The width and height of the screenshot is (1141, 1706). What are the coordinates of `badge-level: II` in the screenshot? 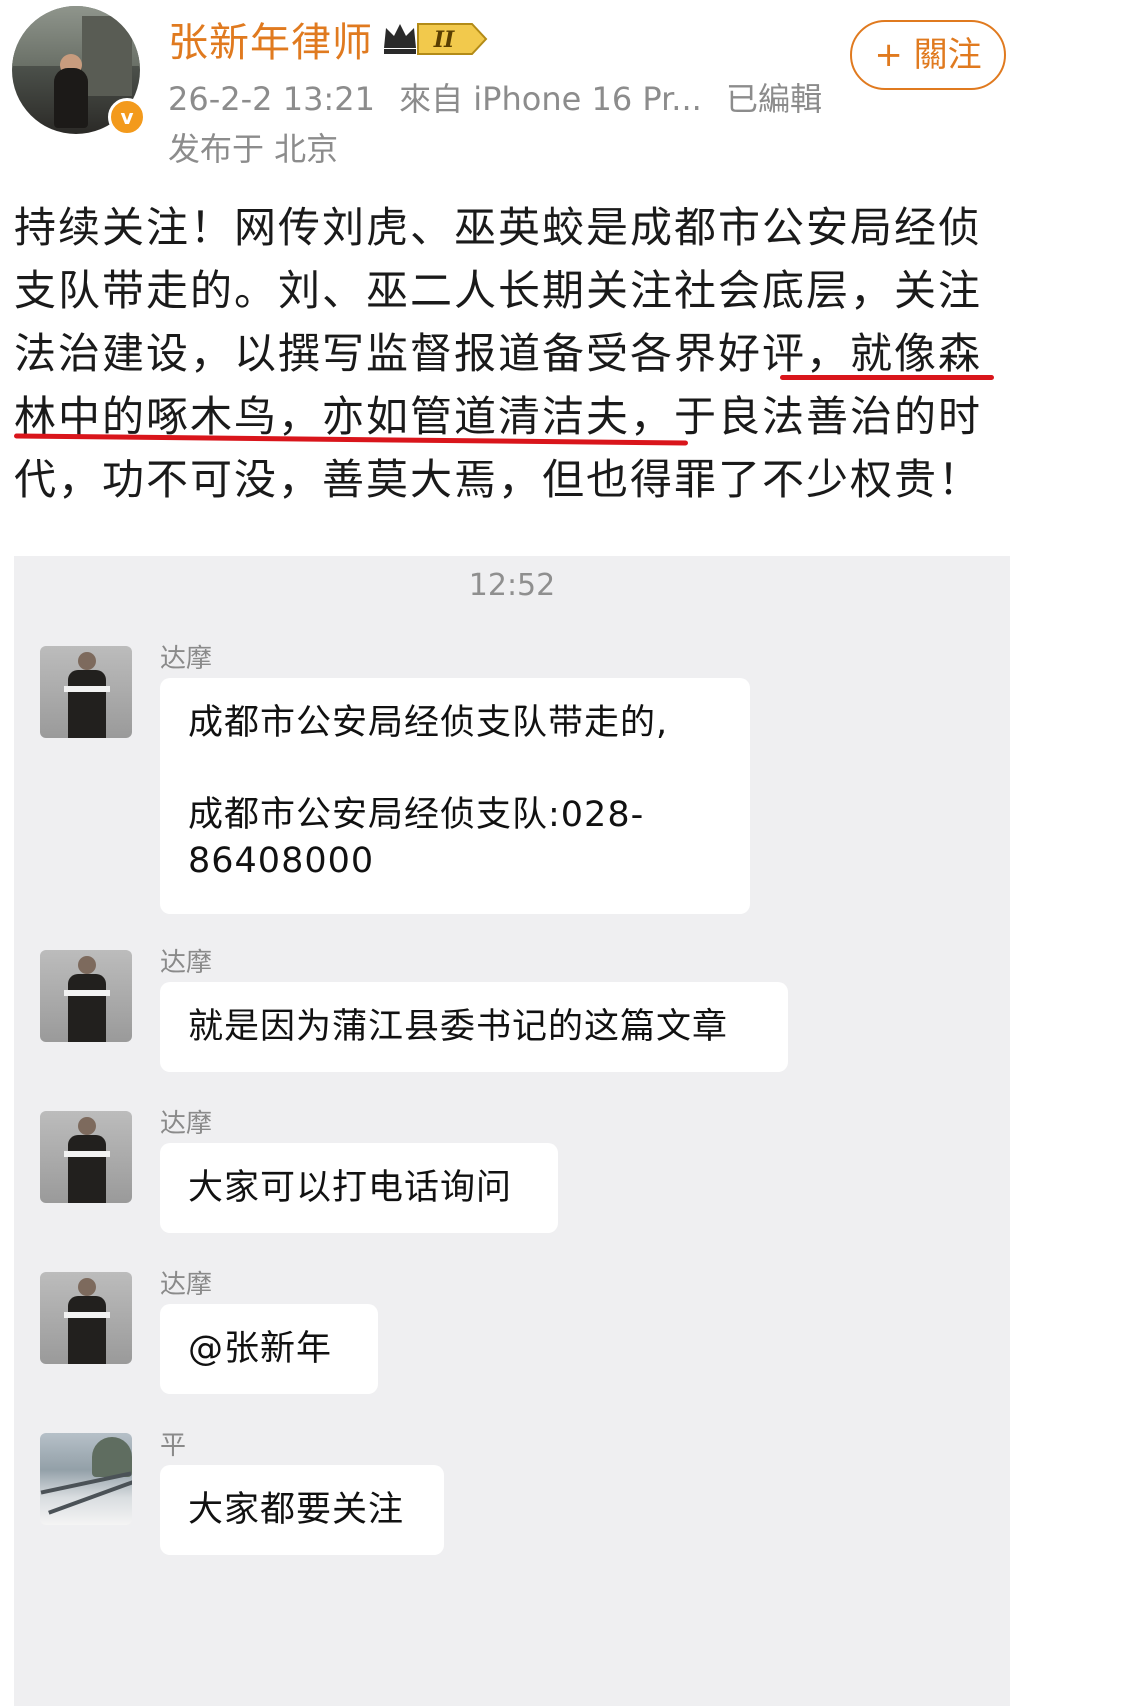 It's located at (444, 40).